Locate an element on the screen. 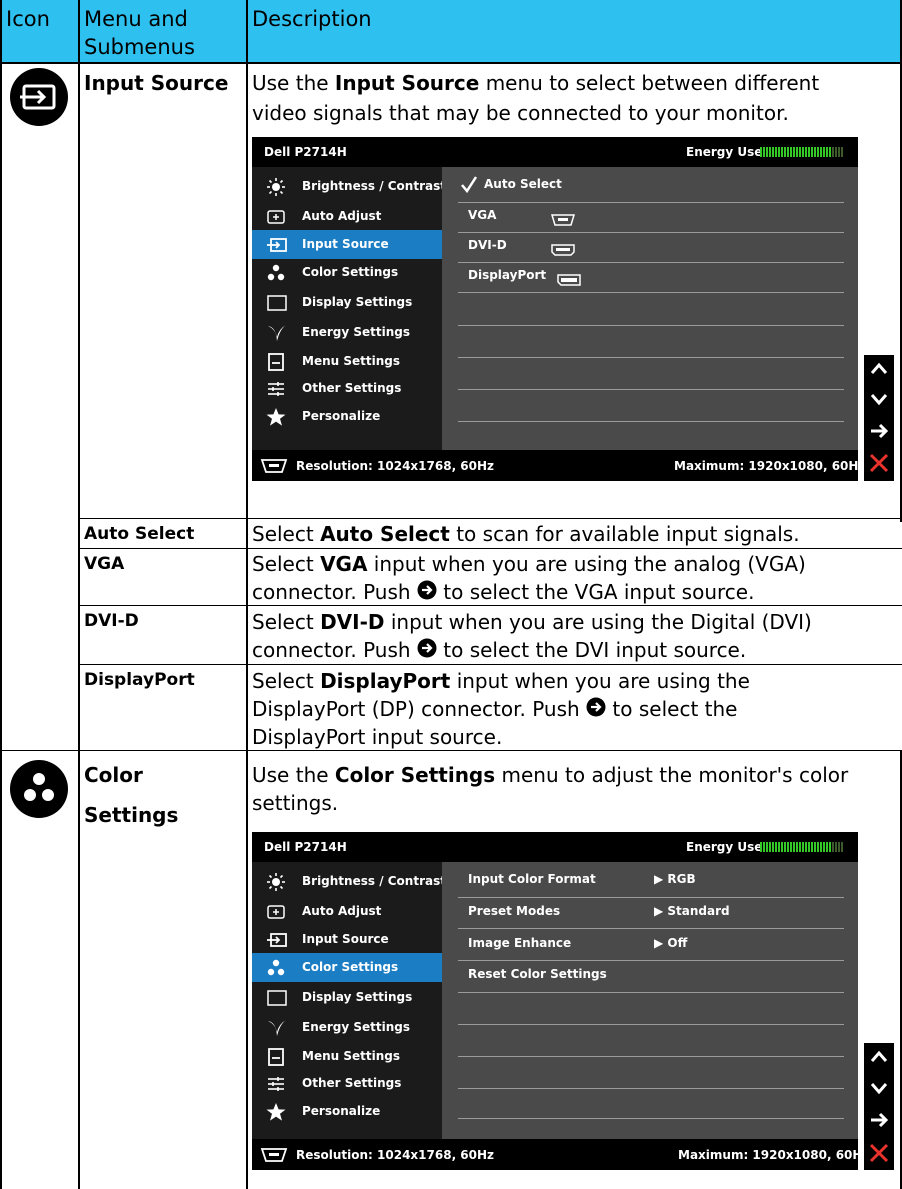 This screenshot has width=902, height=1189. option-vga: VGA is located at coordinates (482, 215).